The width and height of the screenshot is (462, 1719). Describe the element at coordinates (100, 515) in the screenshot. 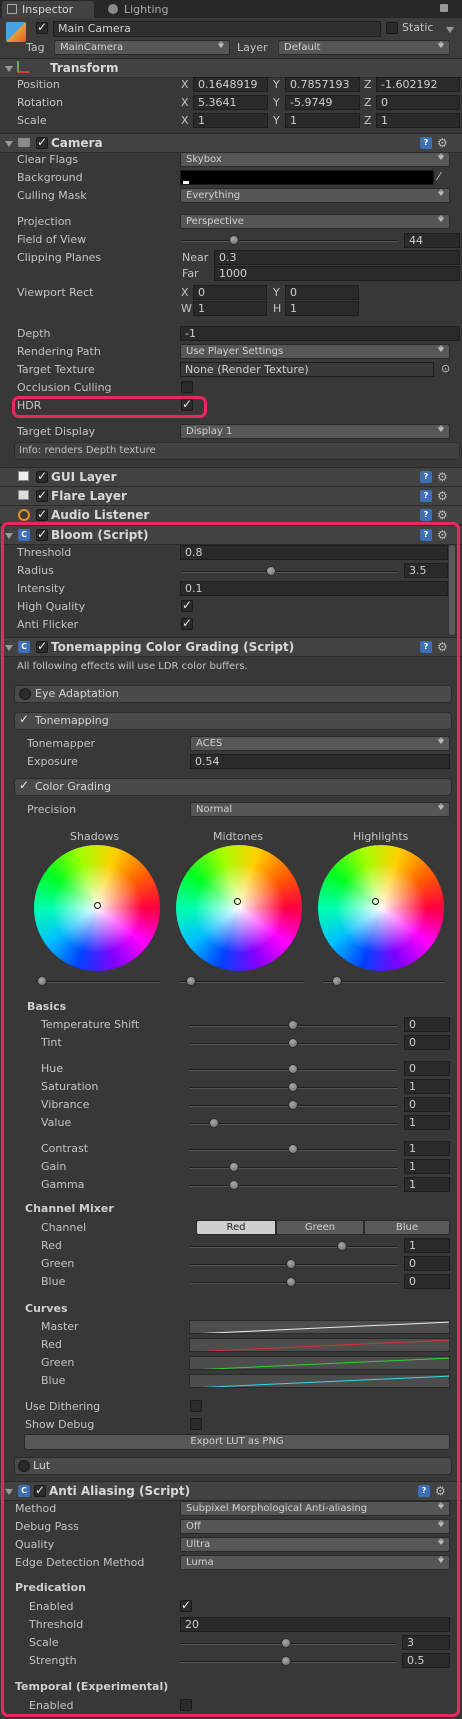

I see `audio-listener-title: Audio Listener` at that location.